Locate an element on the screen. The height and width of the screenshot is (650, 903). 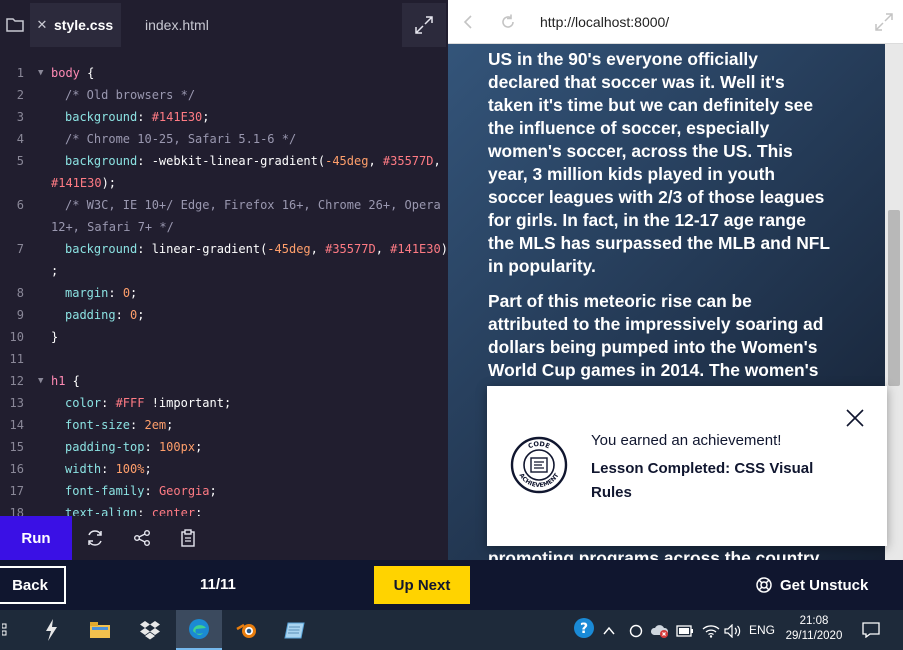
code-line-wrap: 12+, Safari 7+ */ is located at coordinates (224, 227).